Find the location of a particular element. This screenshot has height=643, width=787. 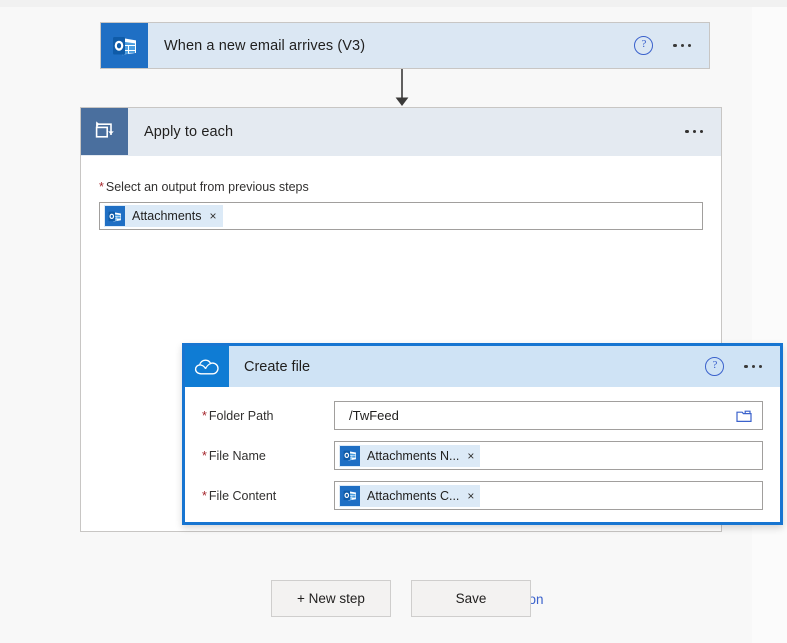

token-attachments: Attachments × is located at coordinates (163, 216).